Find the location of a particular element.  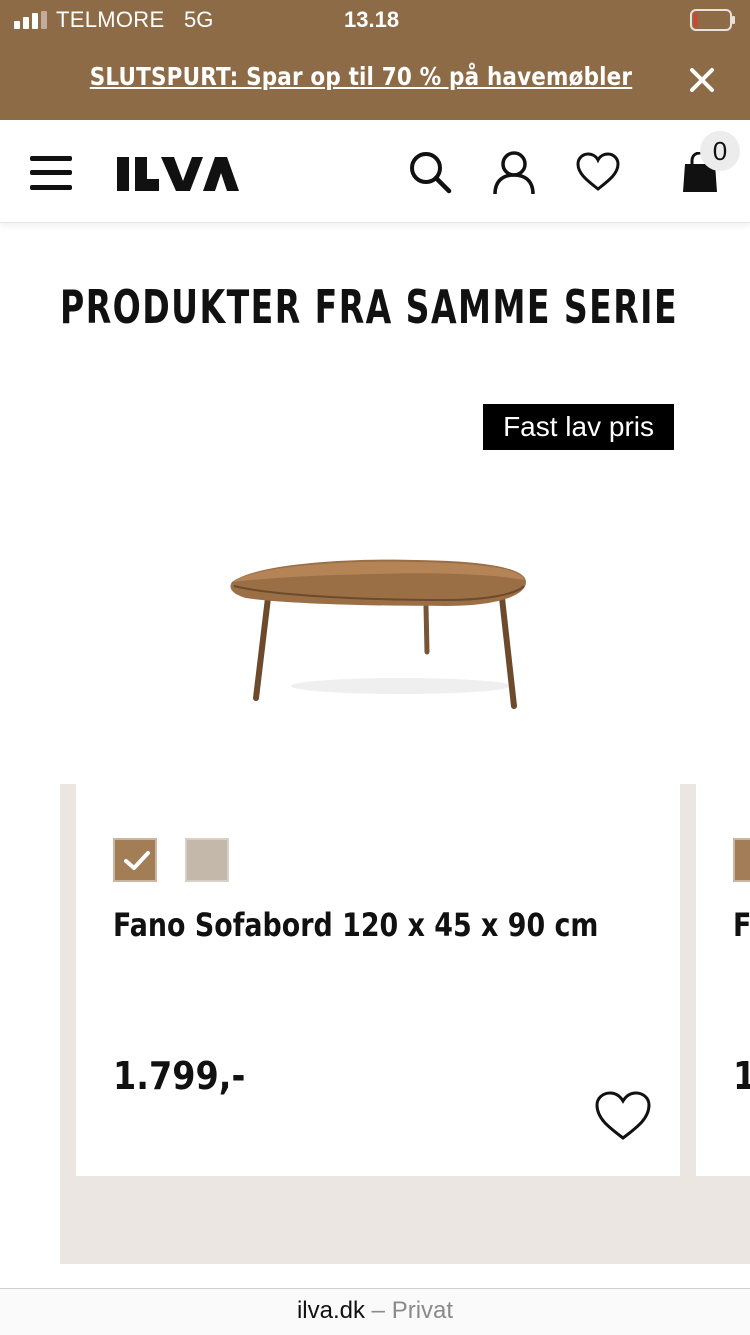

network-type: 5G is located at coordinates (199, 19).